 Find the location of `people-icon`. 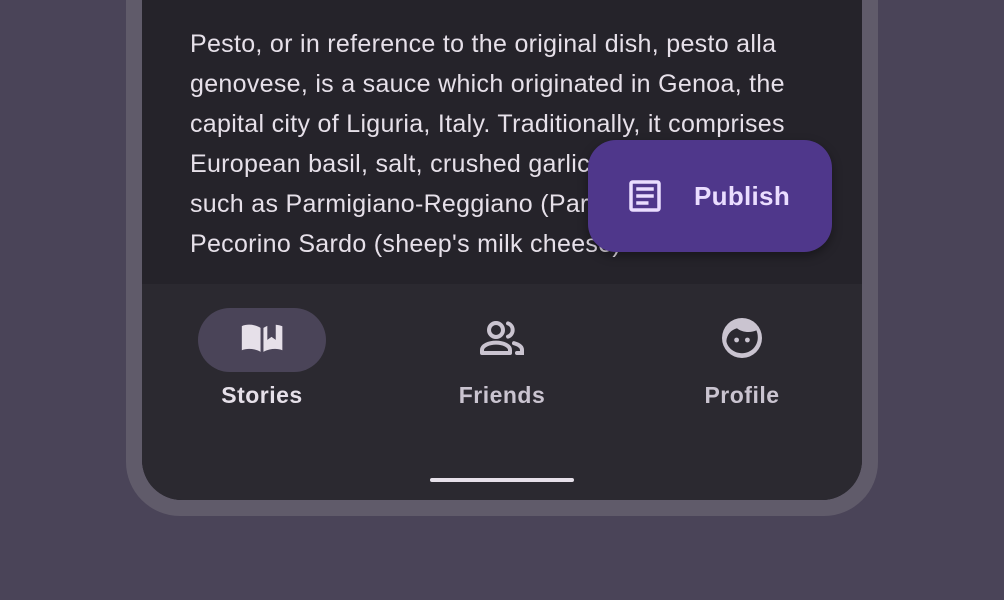

people-icon is located at coordinates (502, 340).